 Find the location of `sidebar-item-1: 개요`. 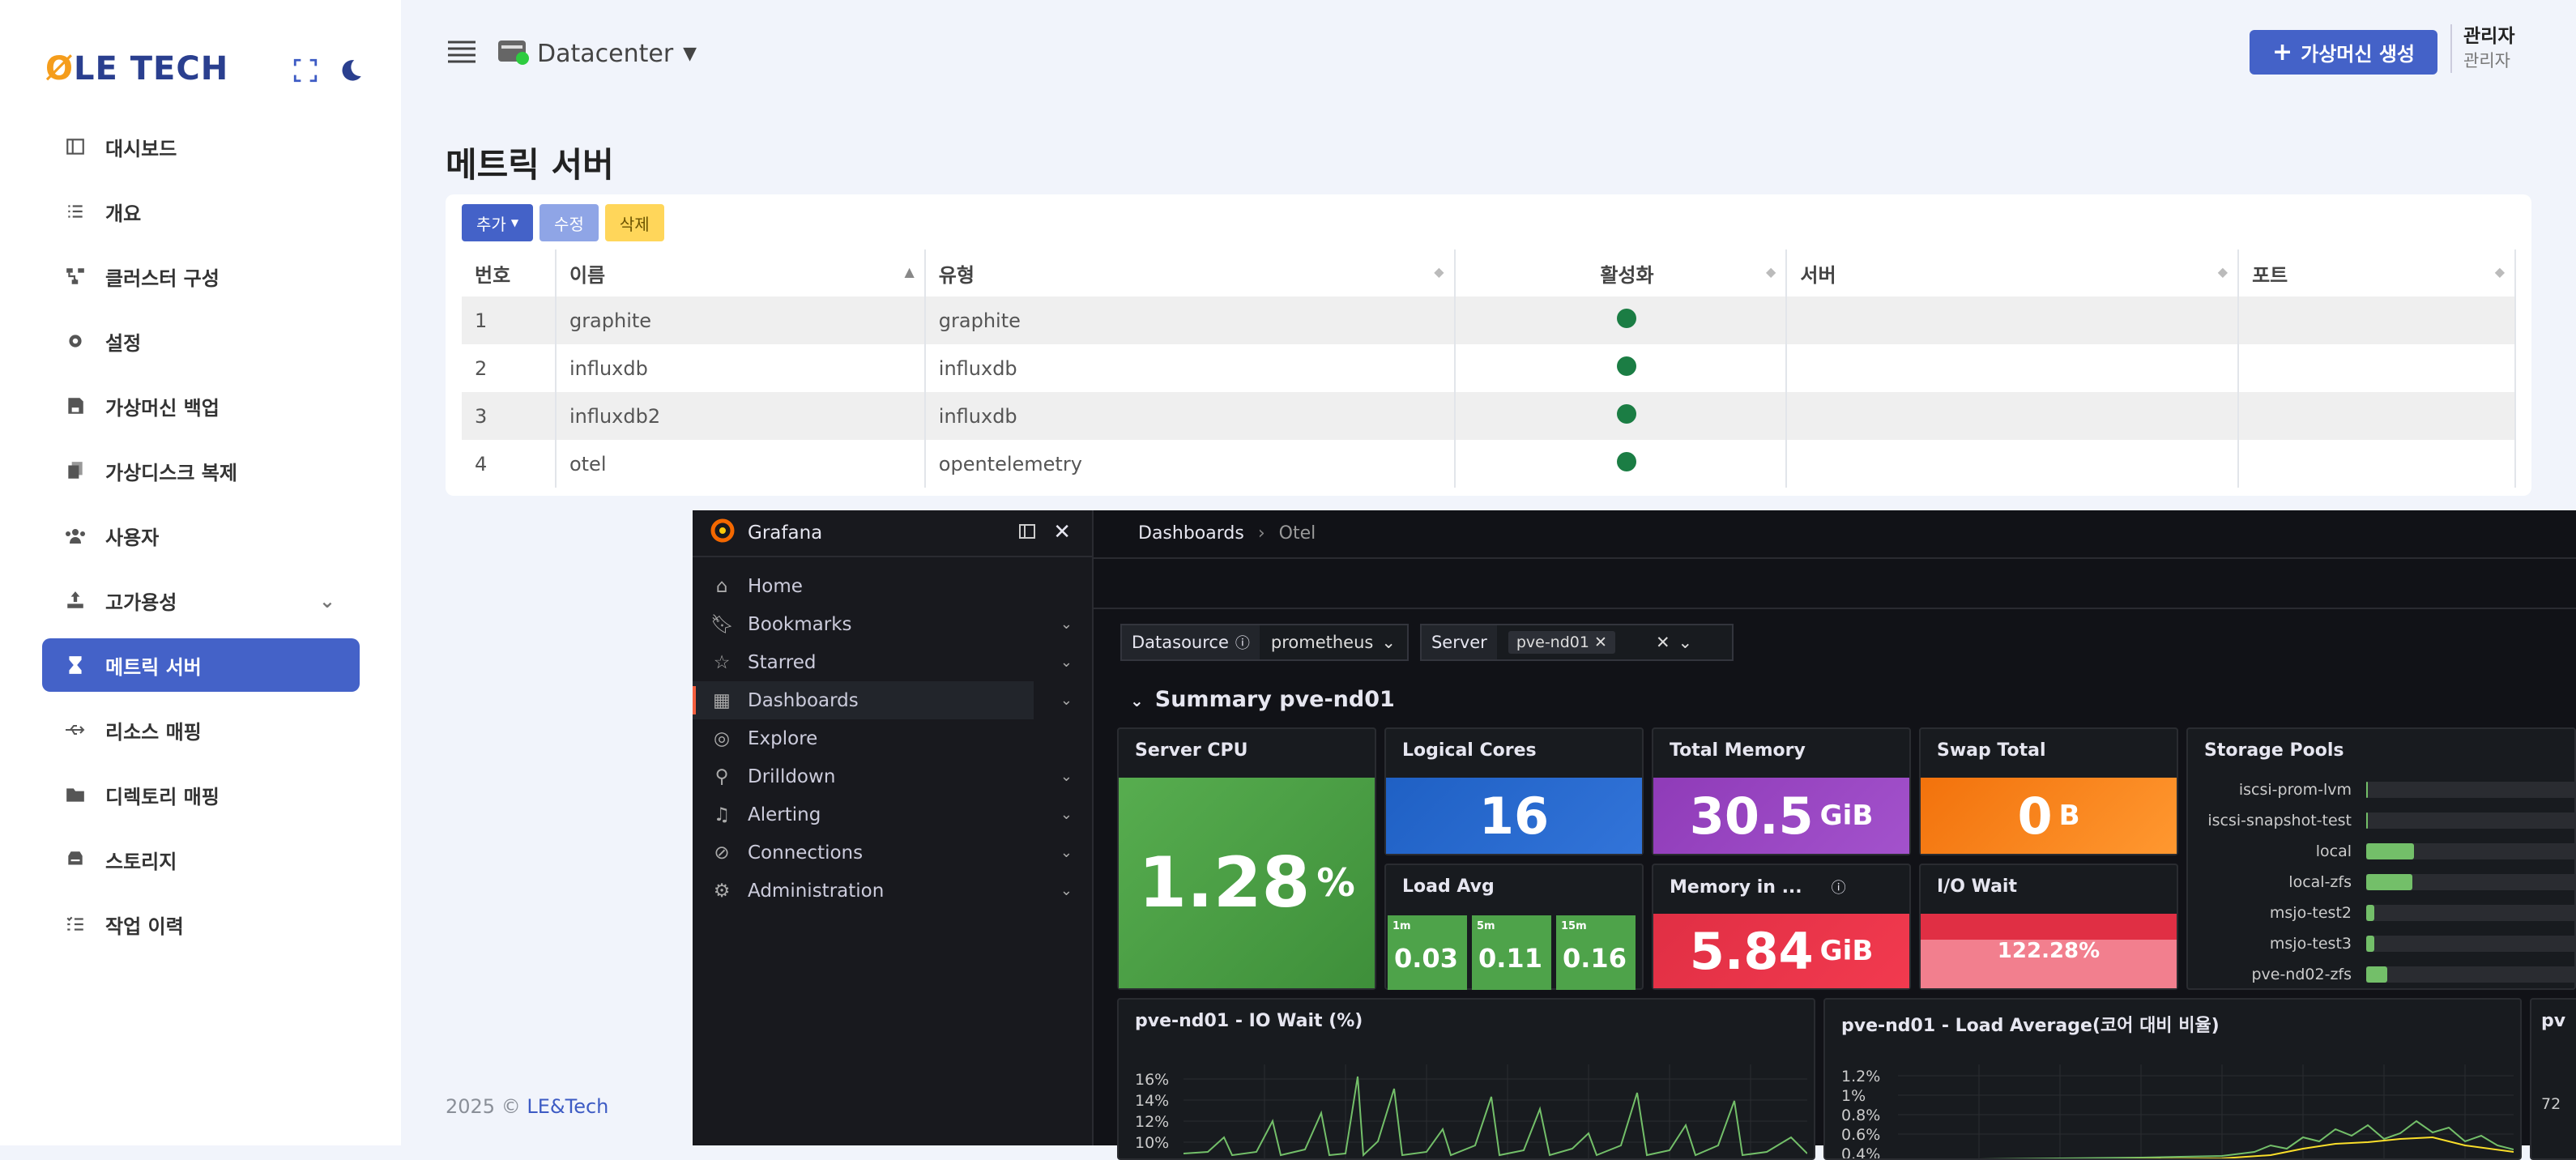

sidebar-item-1: 개요 is located at coordinates (201, 211).